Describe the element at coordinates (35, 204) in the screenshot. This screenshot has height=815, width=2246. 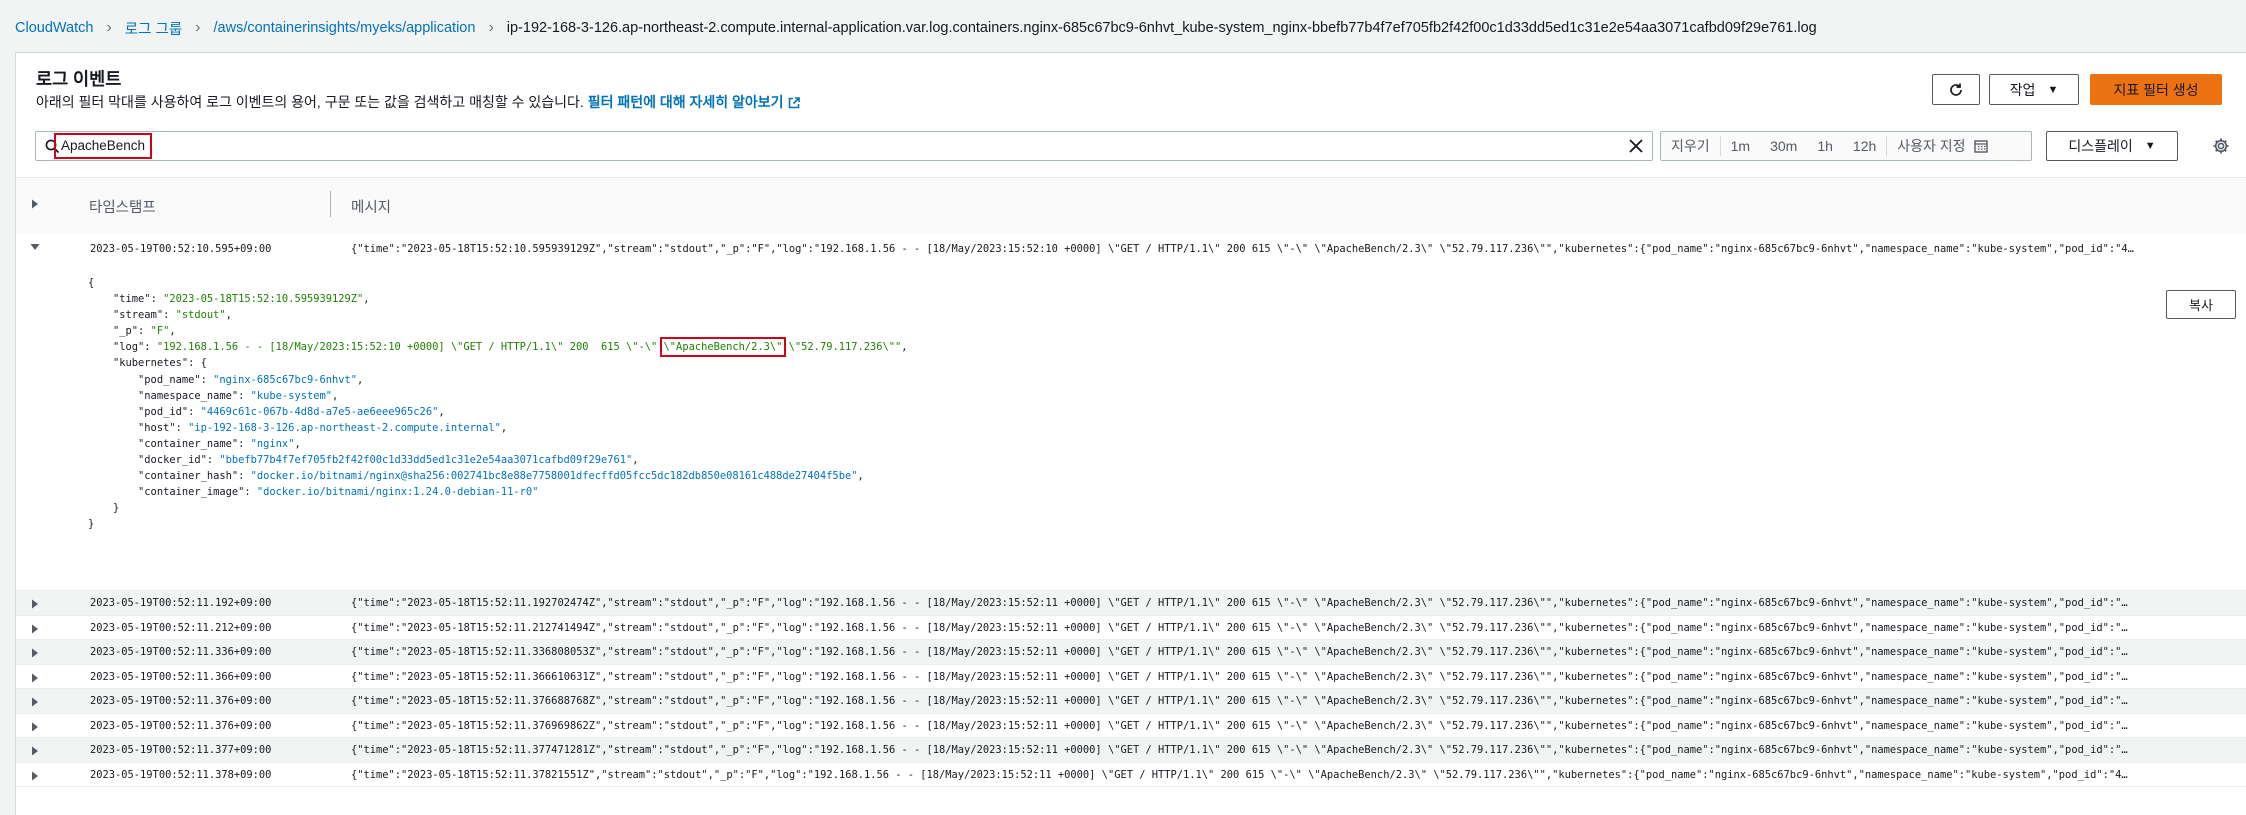
I see `expand-all-icon` at that location.